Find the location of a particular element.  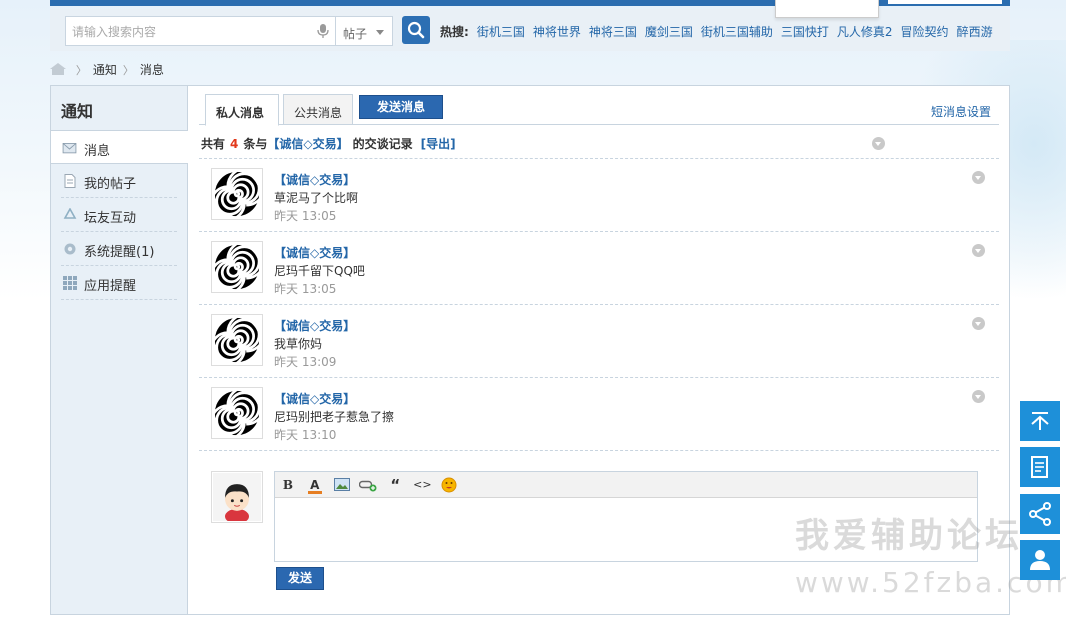

bold-button: B is located at coordinates (288, 485).